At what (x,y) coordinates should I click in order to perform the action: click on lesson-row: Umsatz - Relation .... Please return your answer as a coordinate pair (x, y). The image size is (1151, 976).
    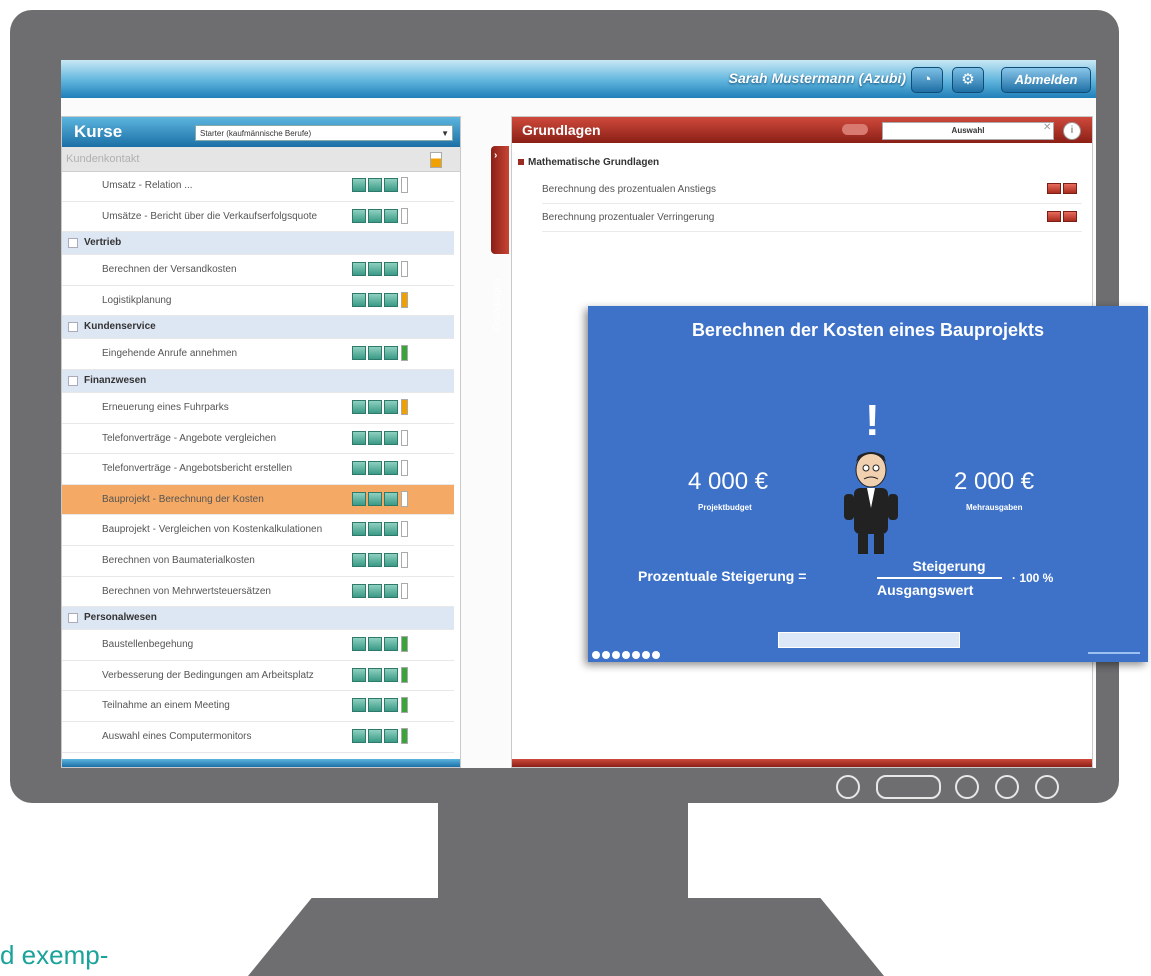
    Looking at the image, I should click on (258, 186).